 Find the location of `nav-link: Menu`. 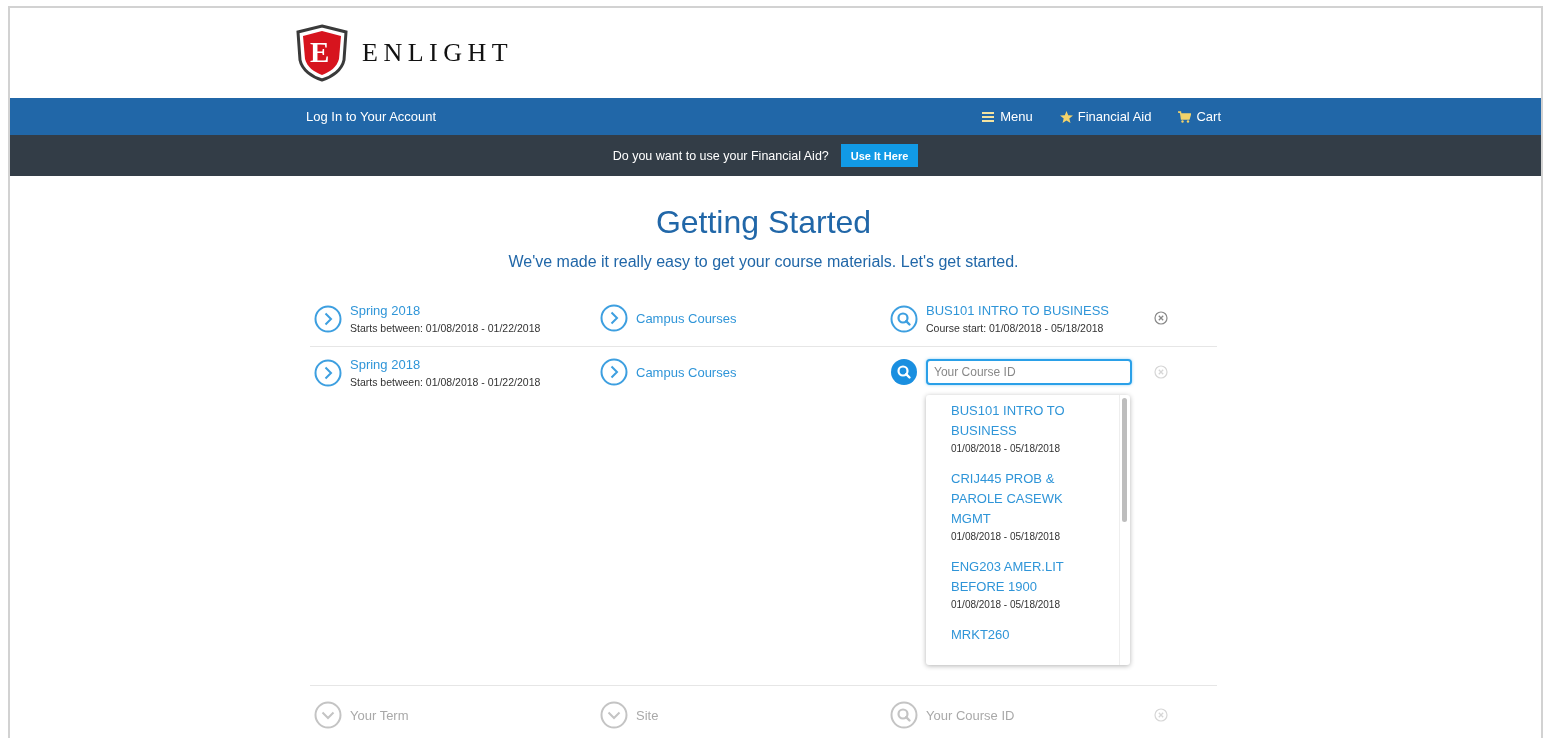

nav-link: Menu is located at coordinates (1016, 116).